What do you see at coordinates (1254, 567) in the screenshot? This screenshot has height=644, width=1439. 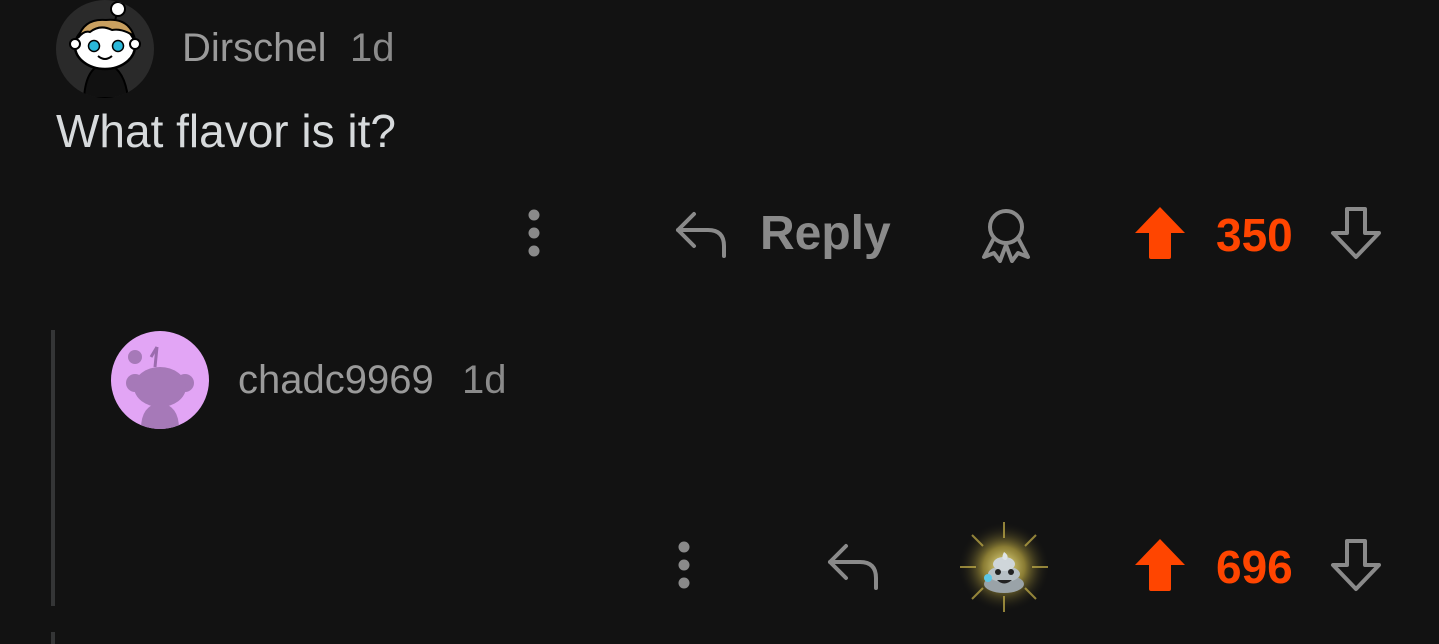 I see `vote-count: 696` at bounding box center [1254, 567].